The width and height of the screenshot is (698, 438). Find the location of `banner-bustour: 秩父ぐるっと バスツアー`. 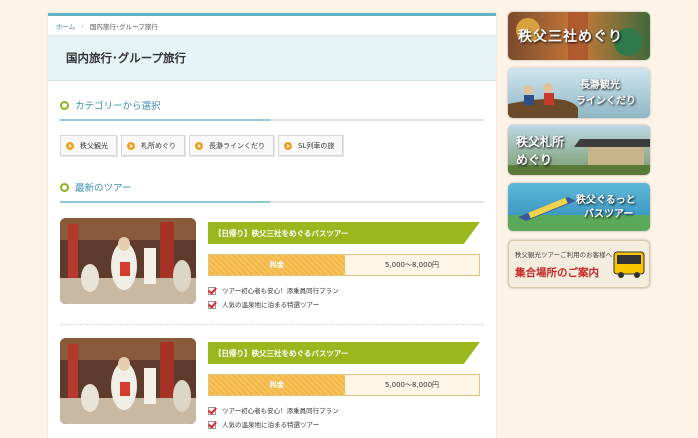

banner-bustour: 秩父ぐるっと バスツアー is located at coordinates (579, 207).